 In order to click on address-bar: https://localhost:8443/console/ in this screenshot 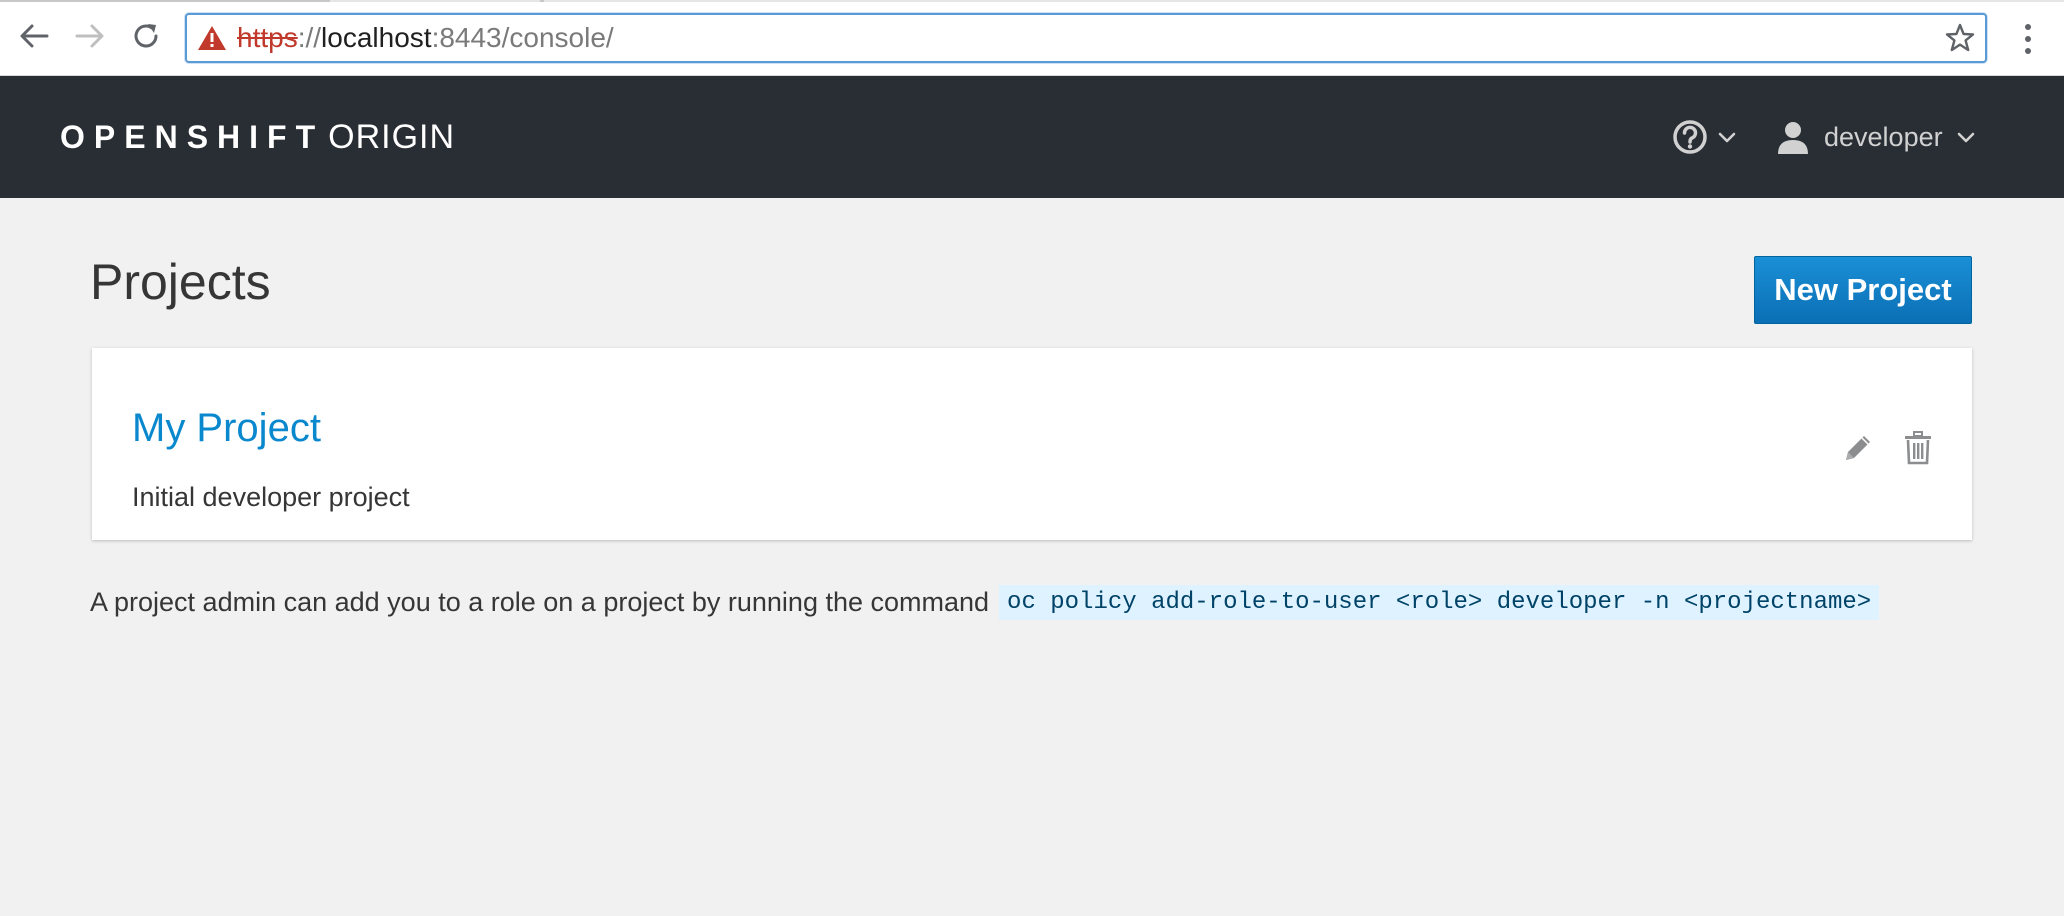, I will do `click(1086, 38)`.